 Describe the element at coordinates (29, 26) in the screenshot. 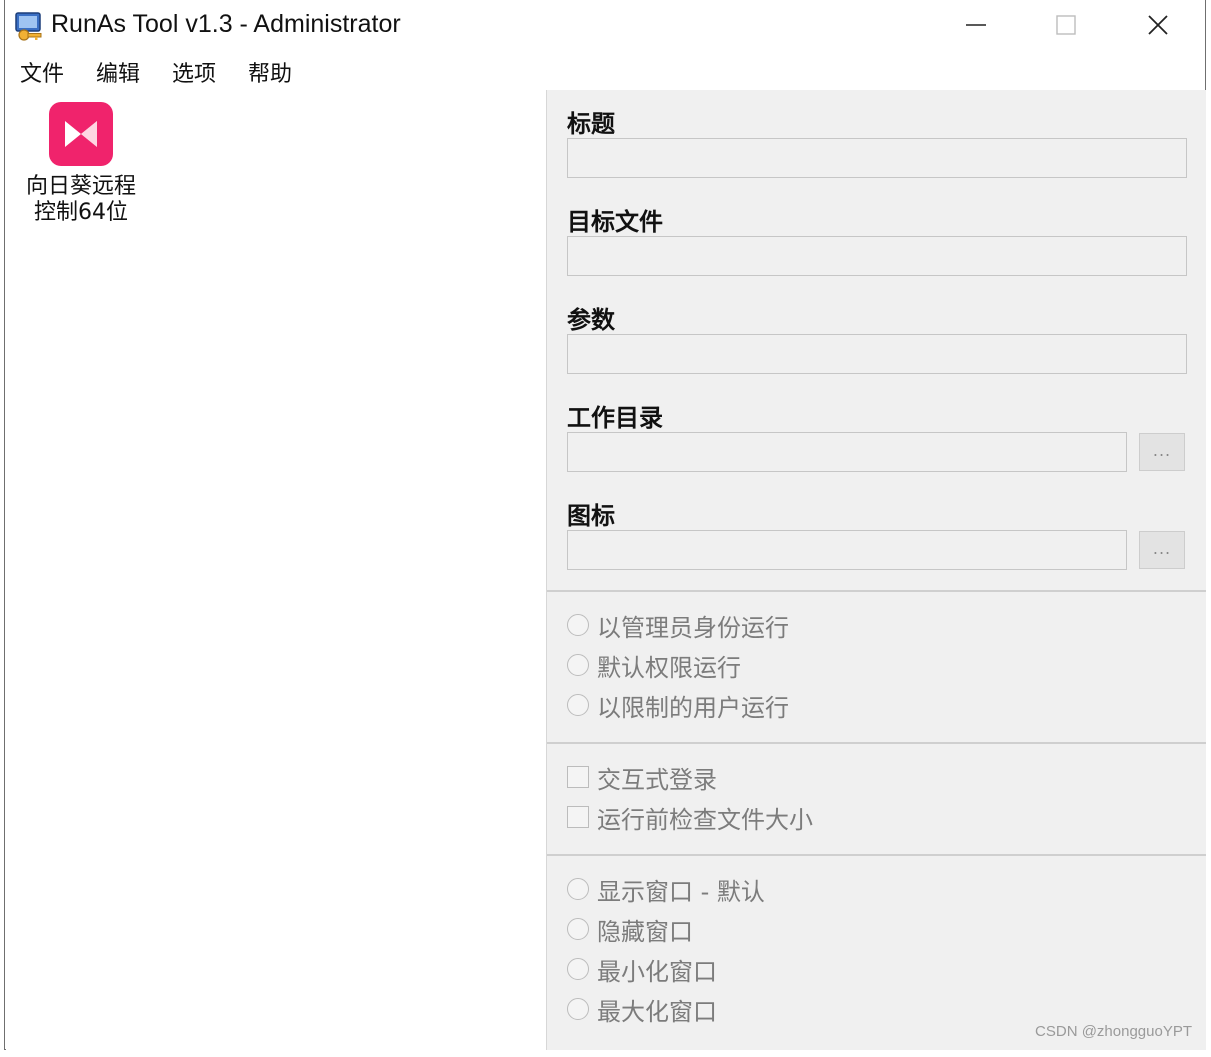

I see `runas-app-icon` at that location.